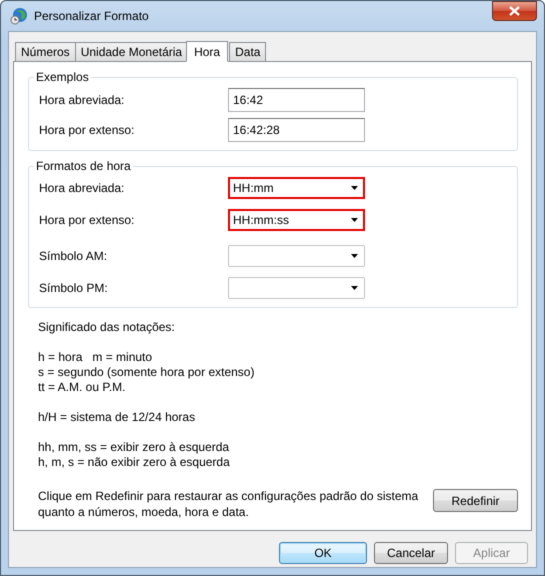 Image resolution: width=545 pixels, height=576 pixels. Describe the element at coordinates (134, 447) in the screenshot. I see `notation-line: hh, mm, ss = exibir zero à esquerda` at that location.